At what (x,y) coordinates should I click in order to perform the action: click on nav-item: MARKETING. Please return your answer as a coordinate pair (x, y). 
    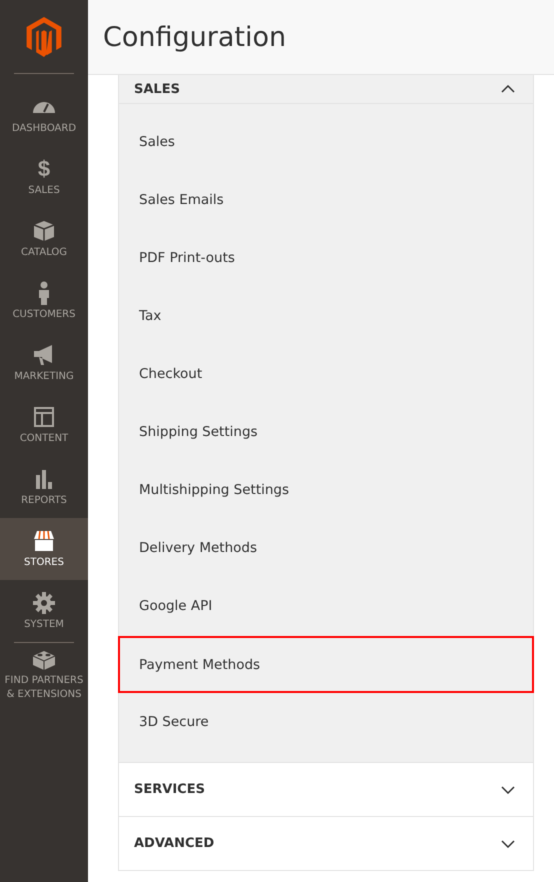
    Looking at the image, I should click on (44, 363).